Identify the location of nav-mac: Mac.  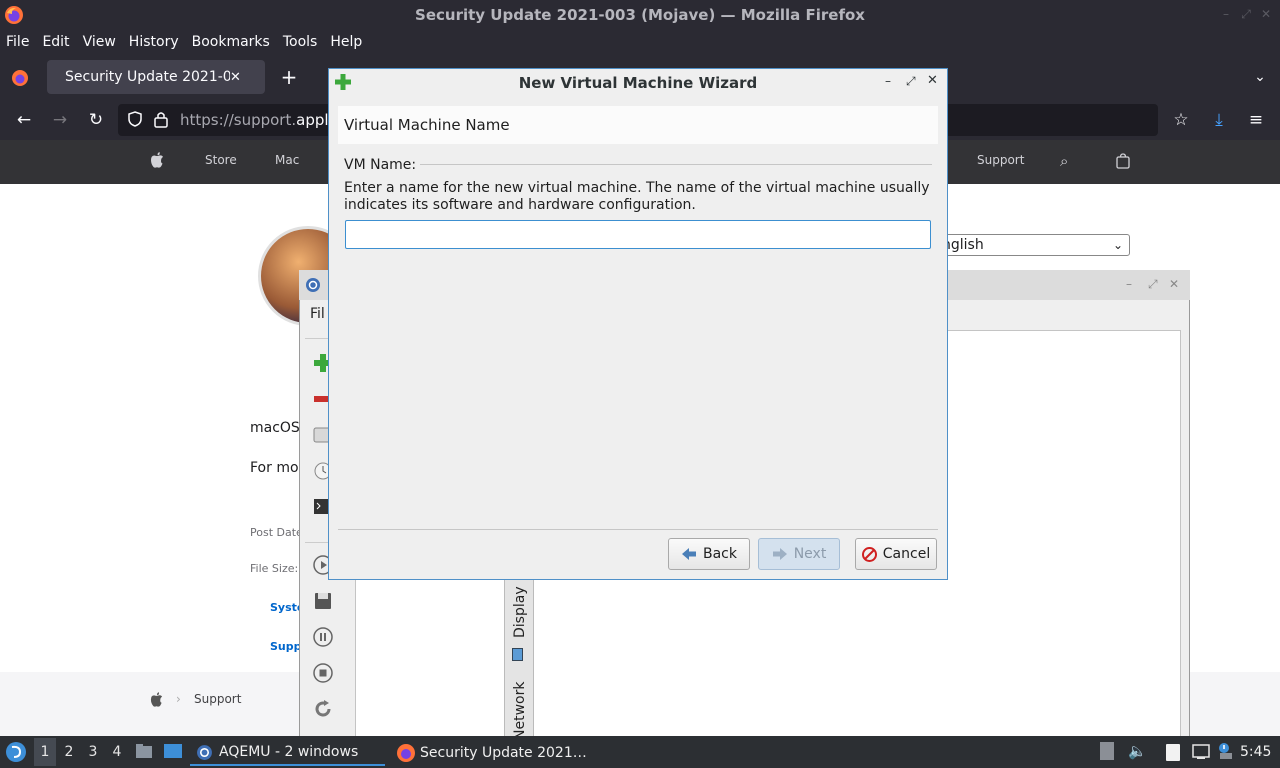
(287, 160).